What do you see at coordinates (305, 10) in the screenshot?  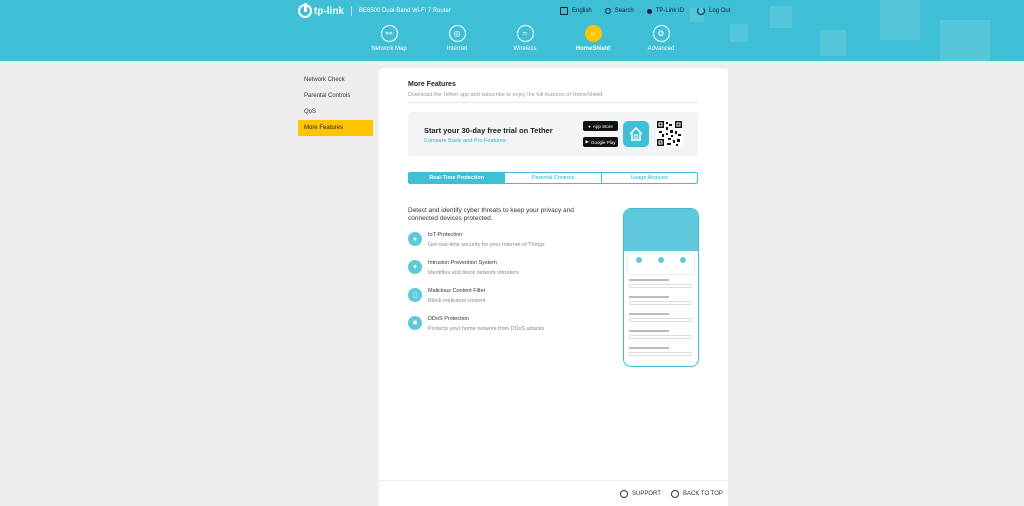 I see `tp-link-logo-icon` at bounding box center [305, 10].